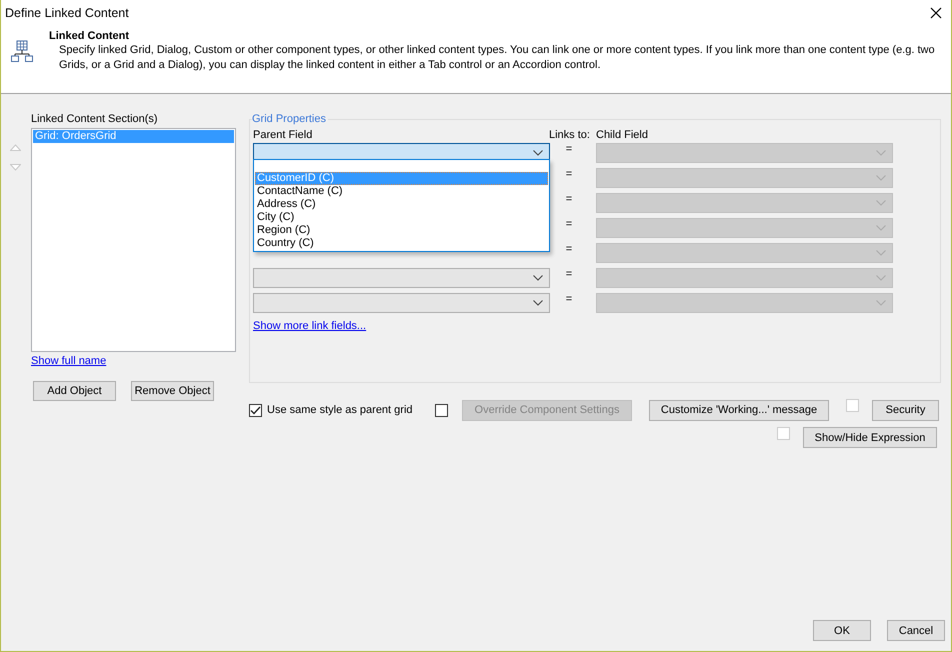  Describe the element at coordinates (67, 13) in the screenshot. I see `window-title: Define Linked Content` at that location.